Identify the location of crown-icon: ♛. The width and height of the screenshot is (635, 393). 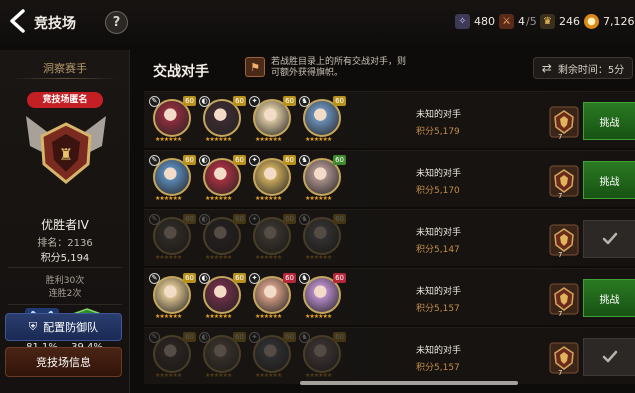
(547, 21).